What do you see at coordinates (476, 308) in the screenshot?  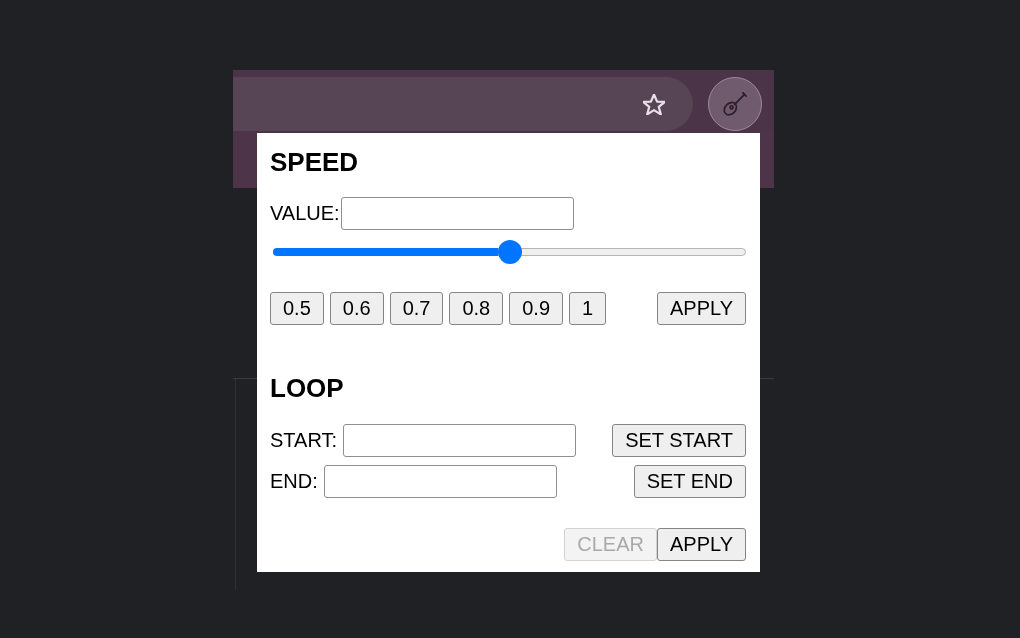 I see `preset-button: 0.8` at bounding box center [476, 308].